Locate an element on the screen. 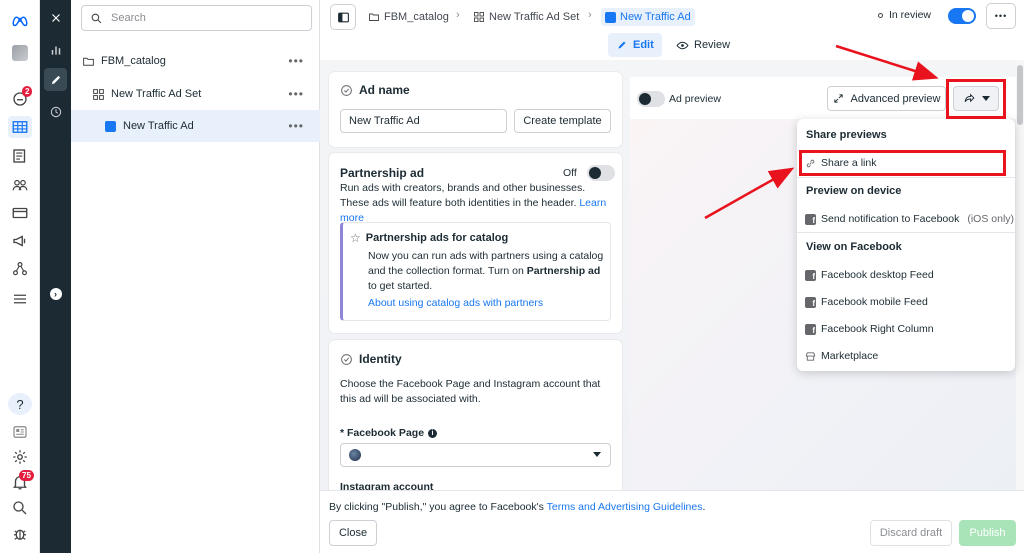  all-tools-menu-icon is located at coordinates (20, 299).